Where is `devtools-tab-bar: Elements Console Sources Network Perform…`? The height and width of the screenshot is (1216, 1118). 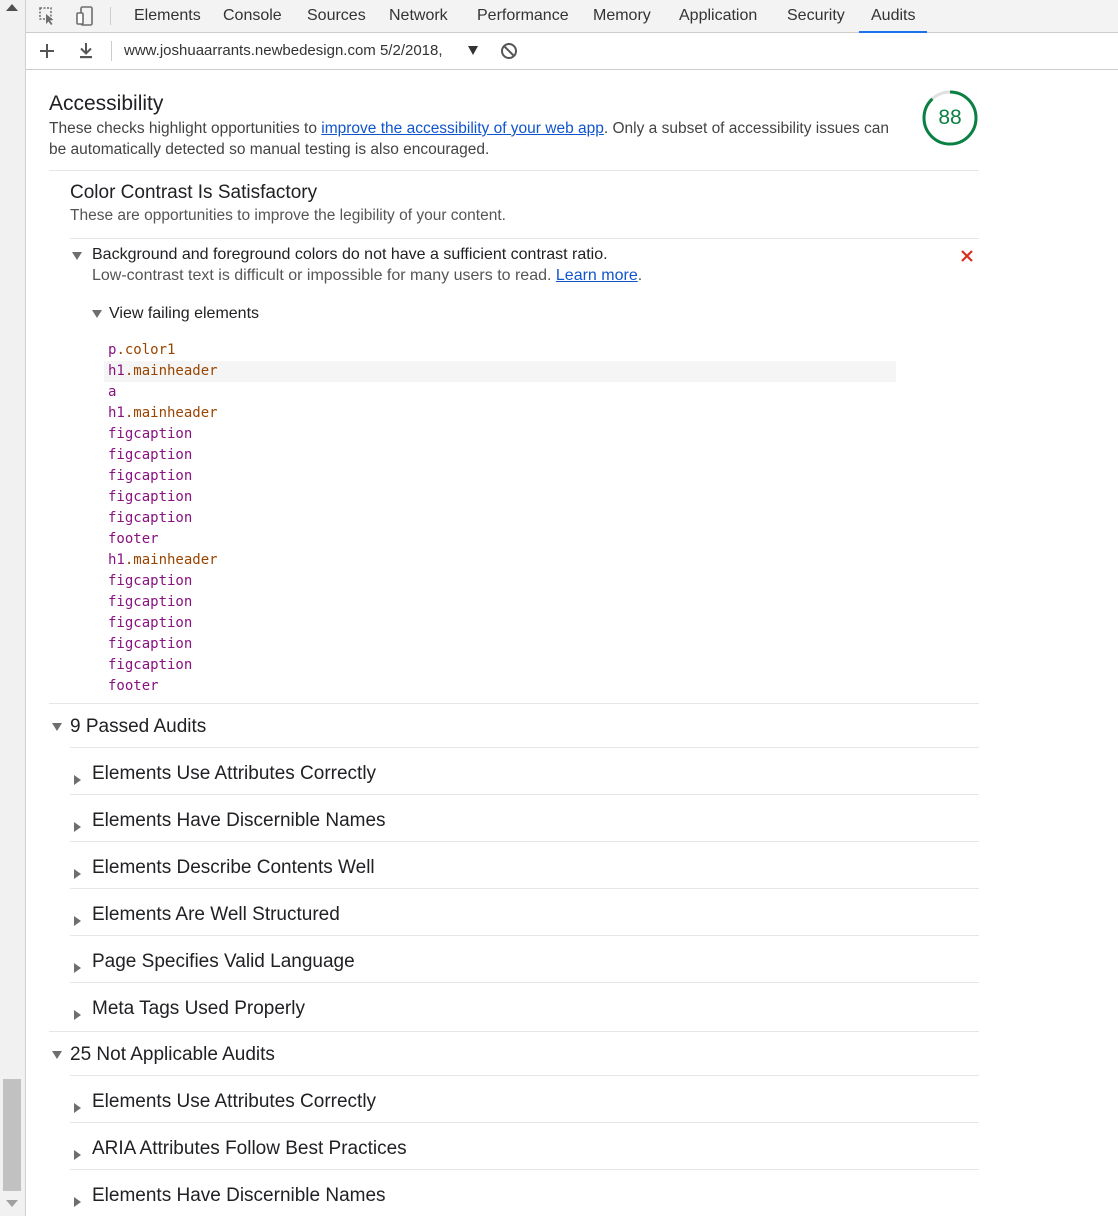
devtools-tab-bar: Elements Console Sources Network Perform… is located at coordinates (572, 16).